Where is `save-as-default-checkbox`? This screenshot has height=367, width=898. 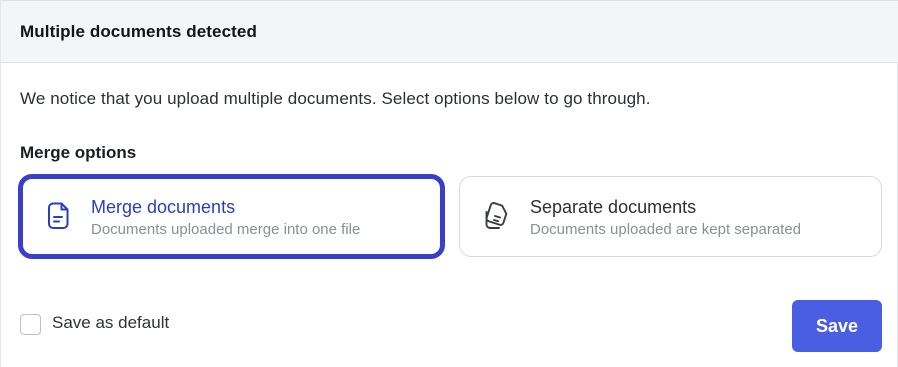
save-as-default-checkbox is located at coordinates (30, 324).